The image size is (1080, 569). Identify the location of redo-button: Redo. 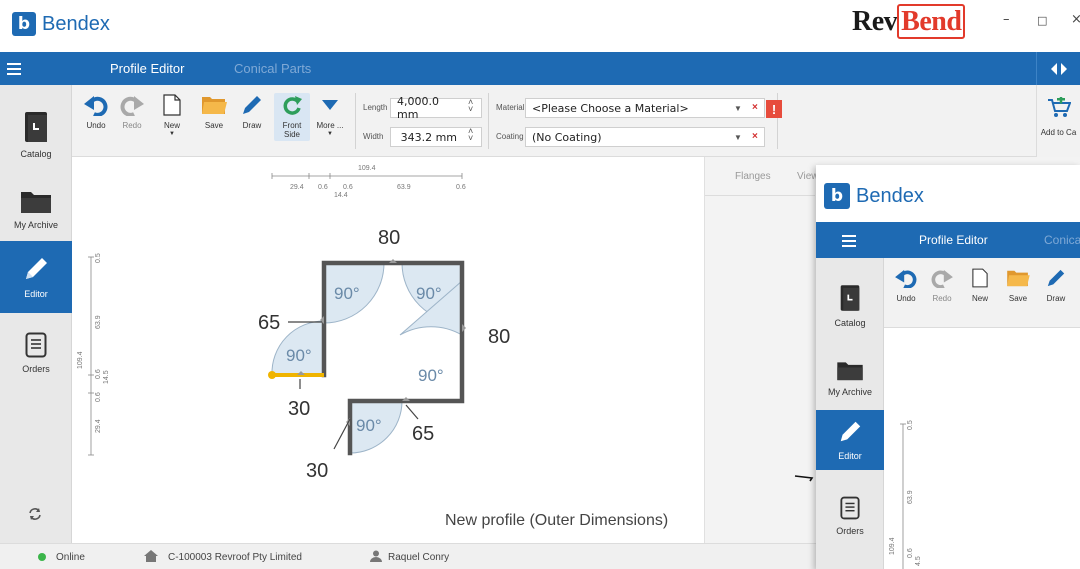
(132, 111).